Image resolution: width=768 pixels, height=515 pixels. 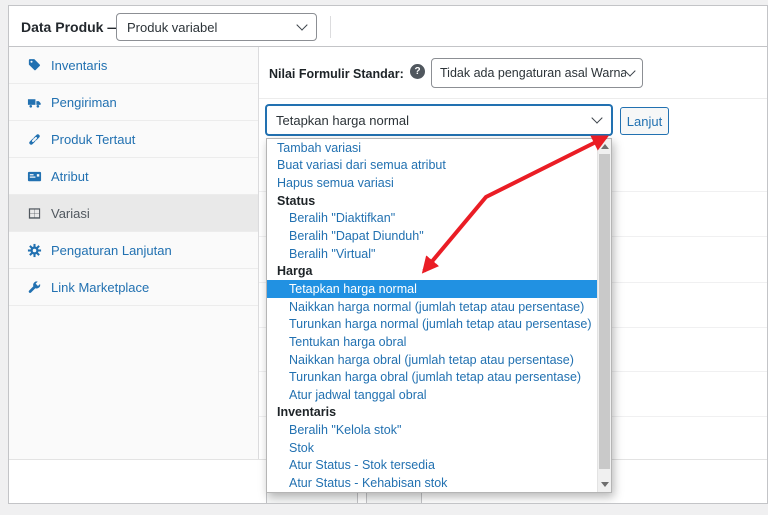 What do you see at coordinates (432, 148) in the screenshot?
I see `dropdown-option: Tambah variasi` at bounding box center [432, 148].